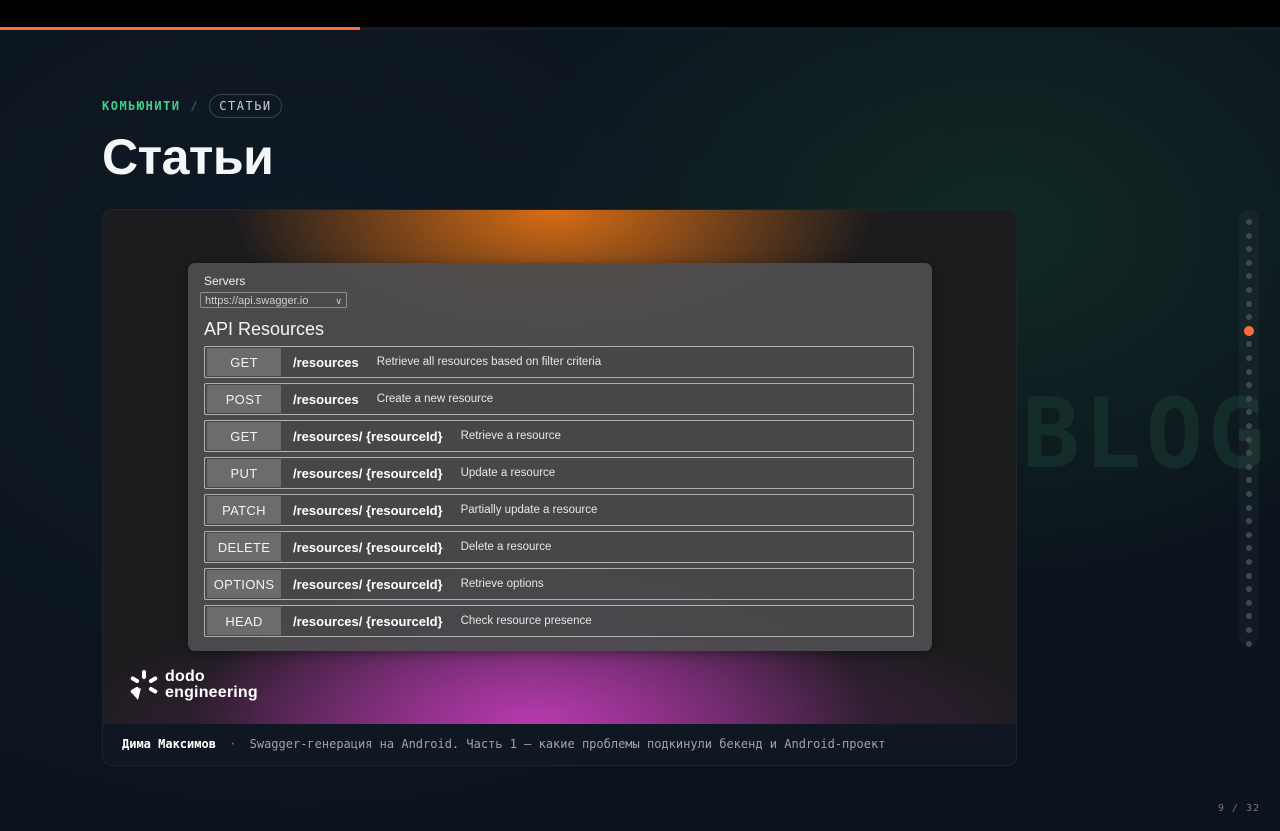 This screenshot has height=831, width=1280. I want to click on progress-bar, so click(180, 28).